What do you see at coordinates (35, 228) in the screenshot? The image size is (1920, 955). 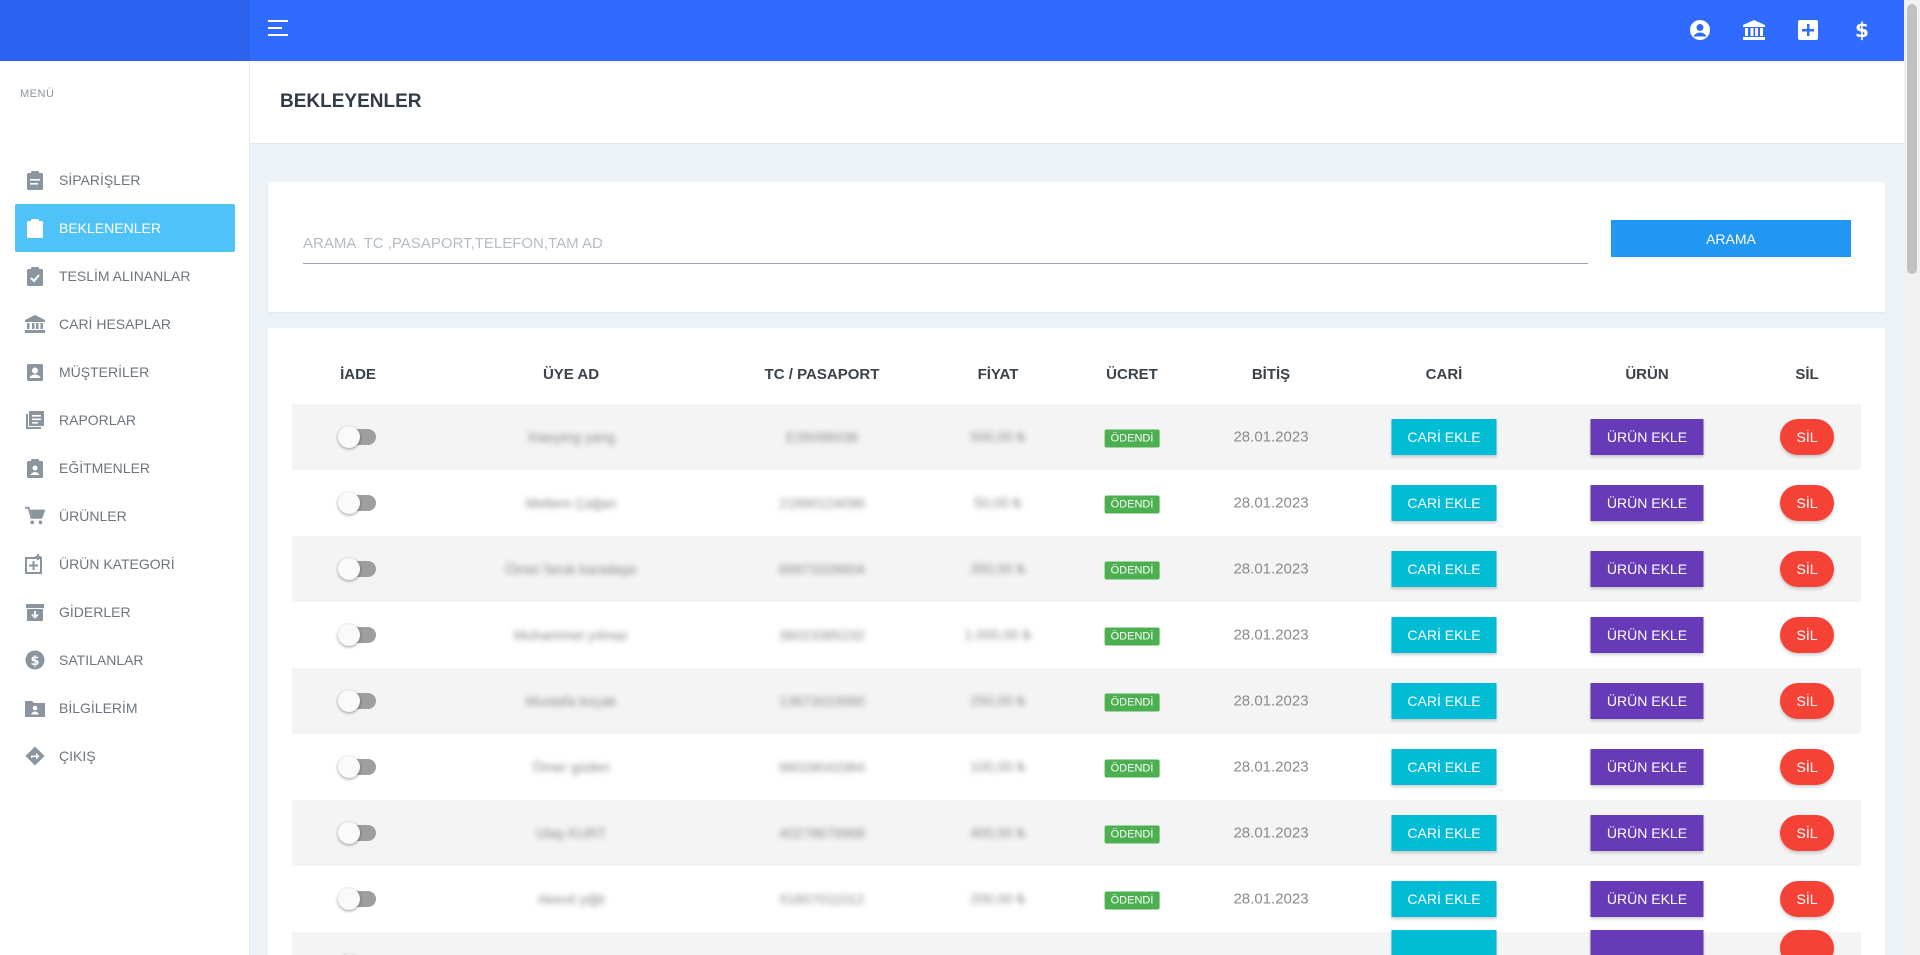 I see `clipboard-download-icon` at bounding box center [35, 228].